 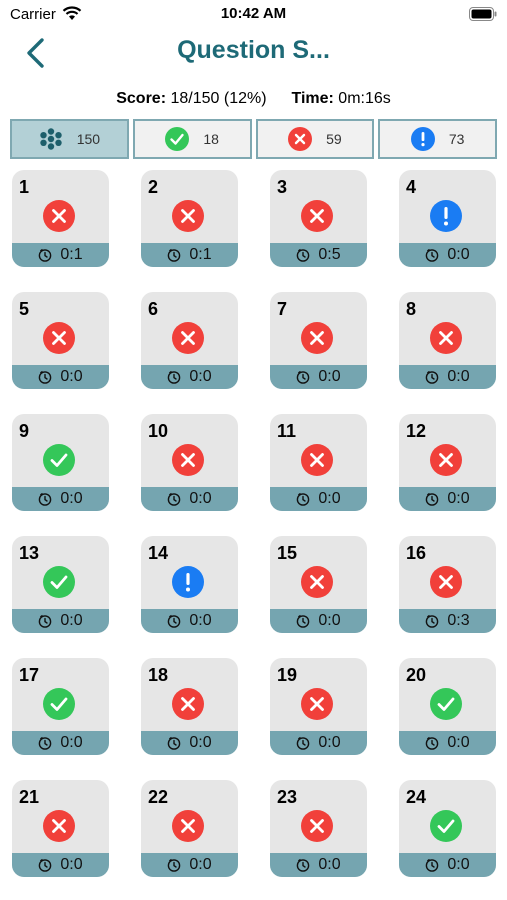 What do you see at coordinates (189, 255) in the screenshot?
I see `question-time-bar: 0:1` at bounding box center [189, 255].